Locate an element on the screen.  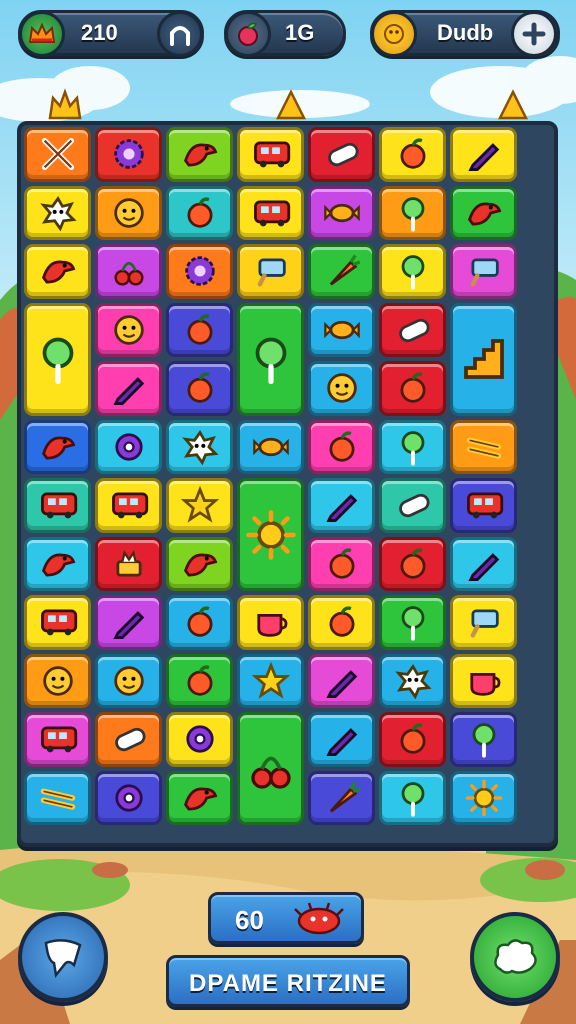
move-counter-value: 60 is located at coordinates (249, 920).